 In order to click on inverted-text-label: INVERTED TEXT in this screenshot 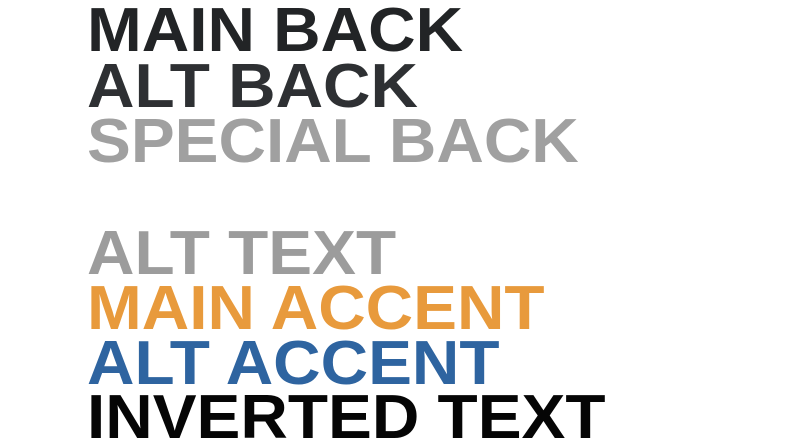, I will do `click(346, 415)`.